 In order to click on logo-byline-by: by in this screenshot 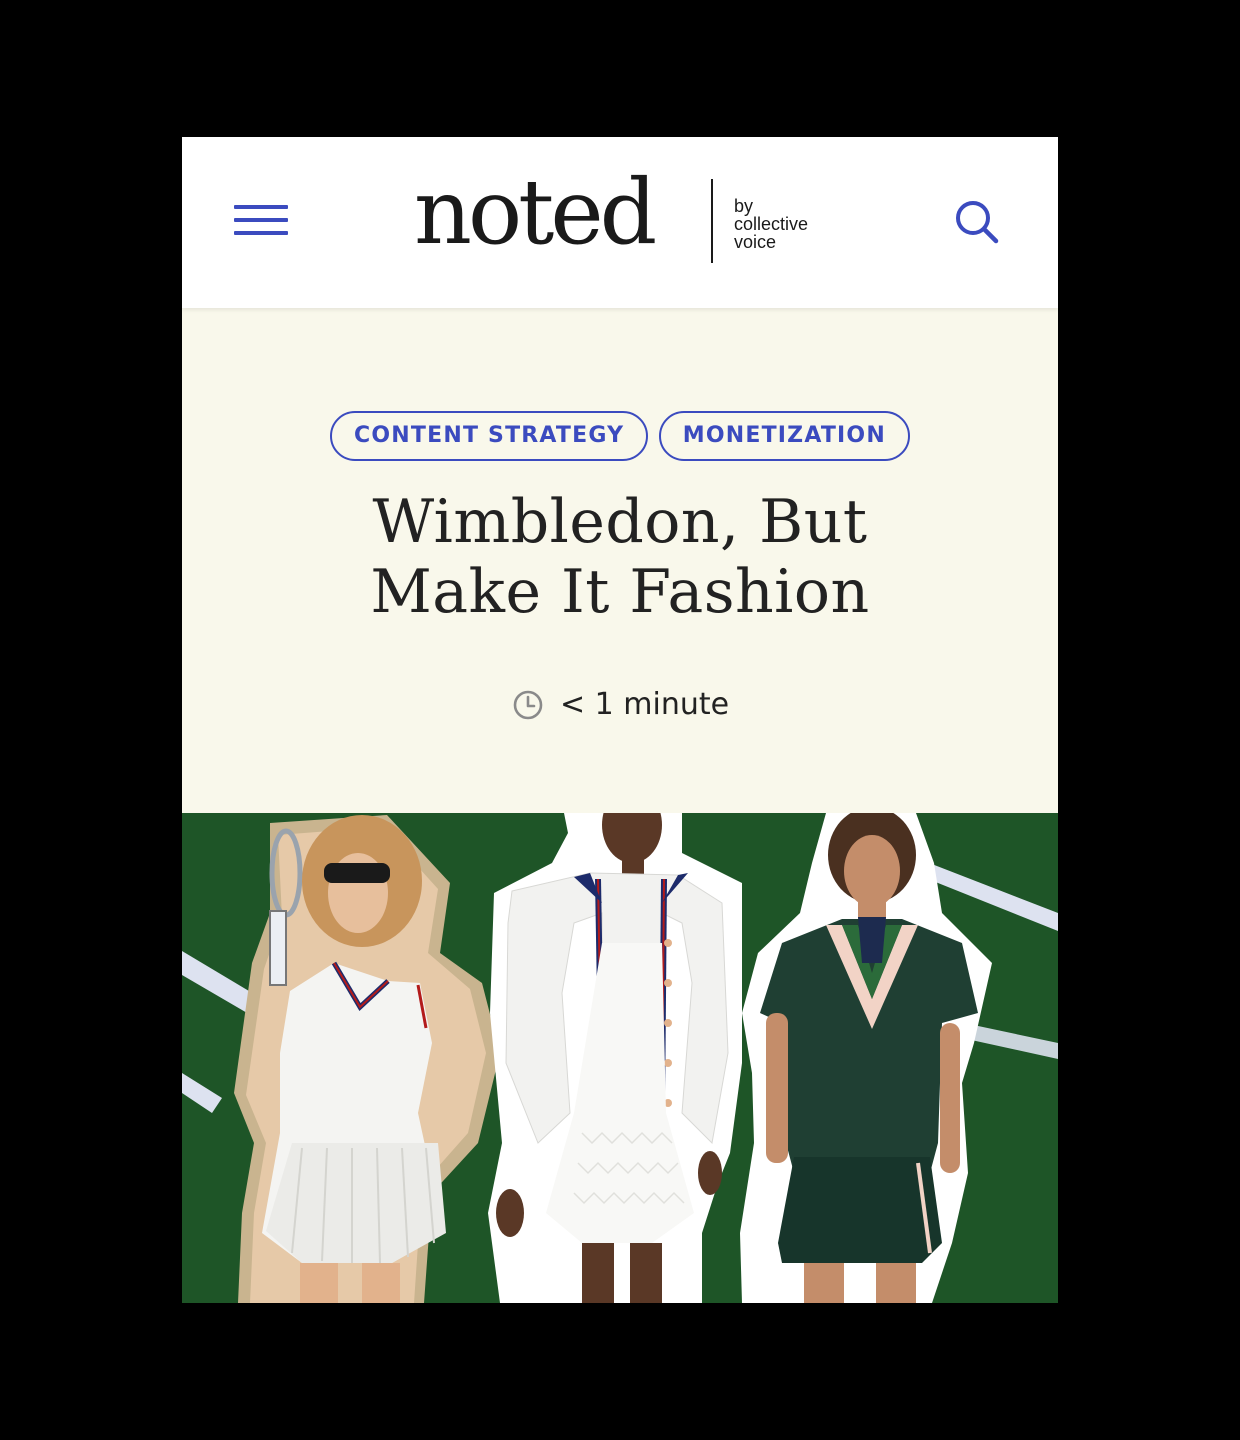, I will do `click(744, 206)`.